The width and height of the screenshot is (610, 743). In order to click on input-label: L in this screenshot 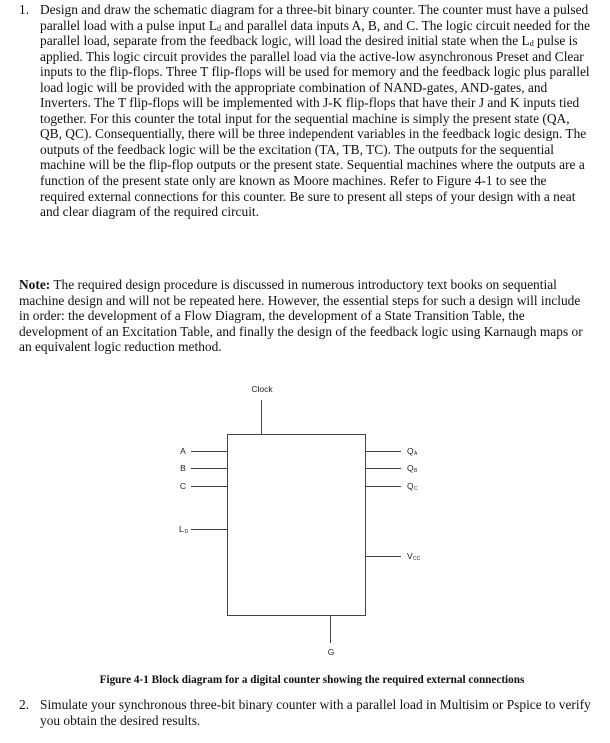, I will do `click(181, 529)`.